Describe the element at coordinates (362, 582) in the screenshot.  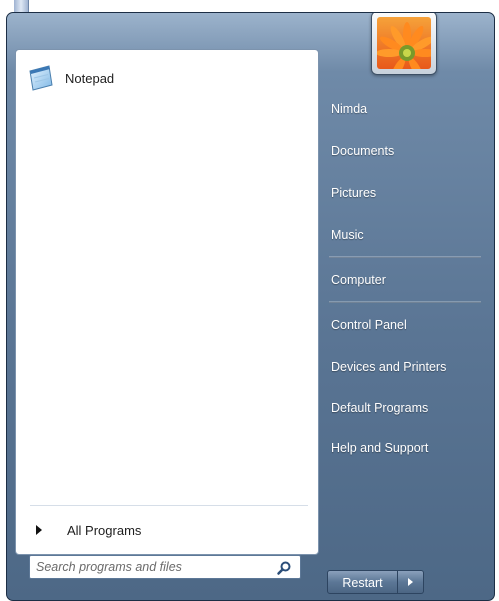
I see `restart-button: Restart` at that location.